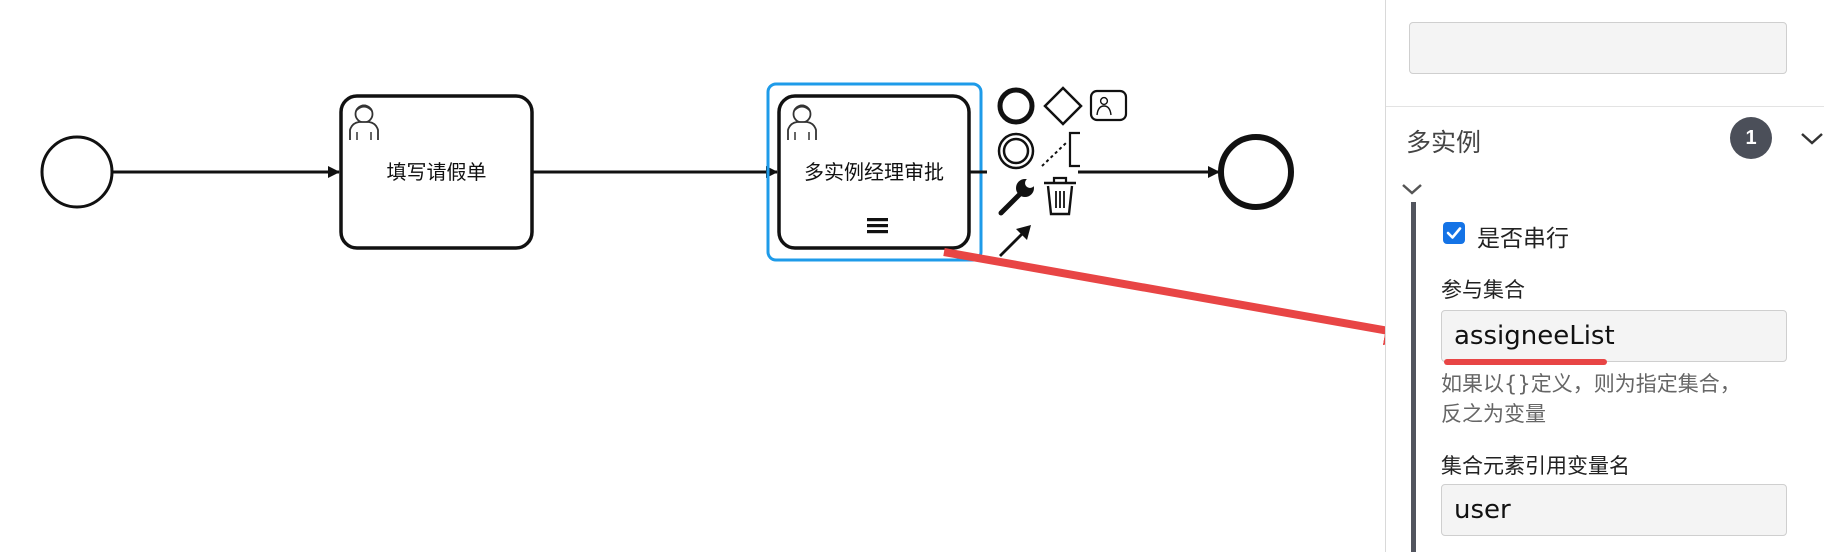  I want to click on hint-line-1: 如果以{}定义，则为指定集合，, so click(1591, 384).